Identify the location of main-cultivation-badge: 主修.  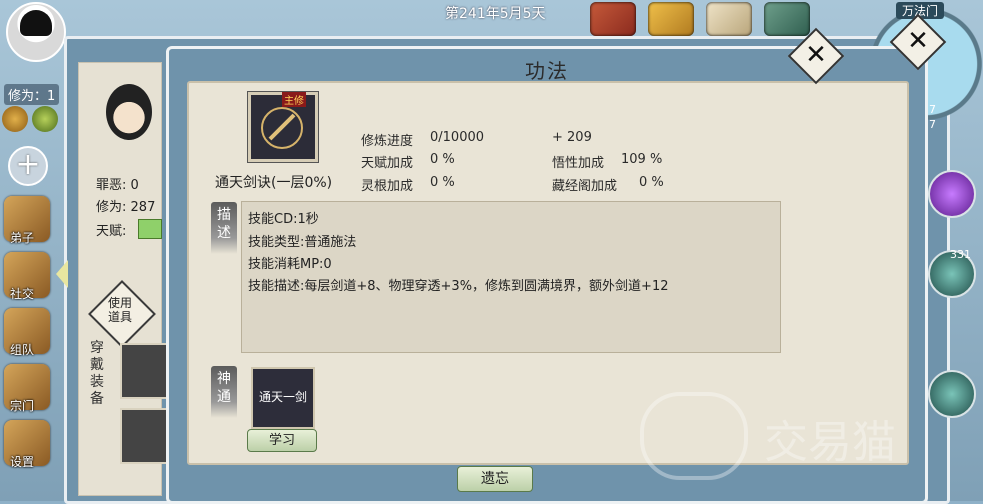
(294, 99).